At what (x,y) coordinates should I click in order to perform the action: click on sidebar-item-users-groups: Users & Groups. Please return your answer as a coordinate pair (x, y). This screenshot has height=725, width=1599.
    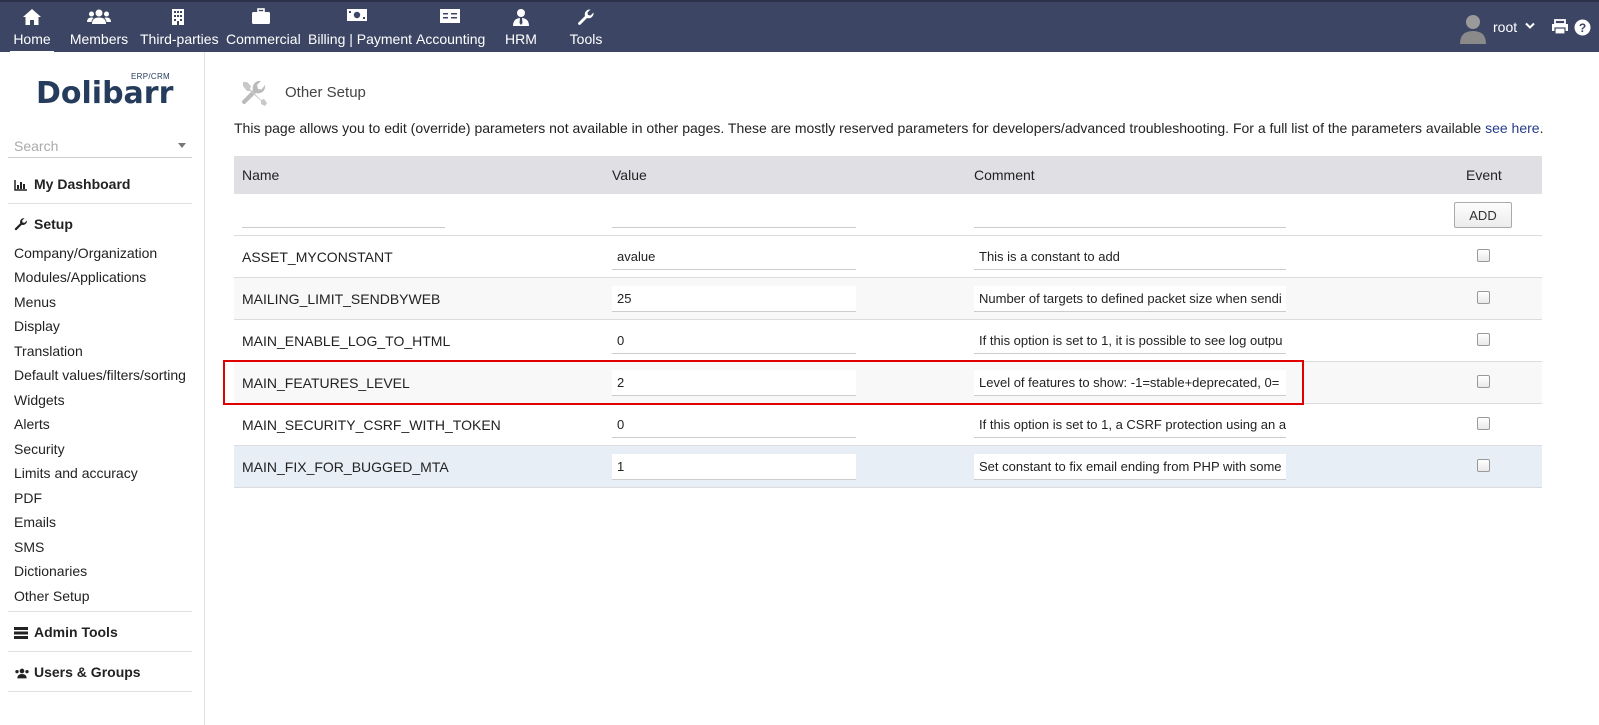
    Looking at the image, I should click on (77, 673).